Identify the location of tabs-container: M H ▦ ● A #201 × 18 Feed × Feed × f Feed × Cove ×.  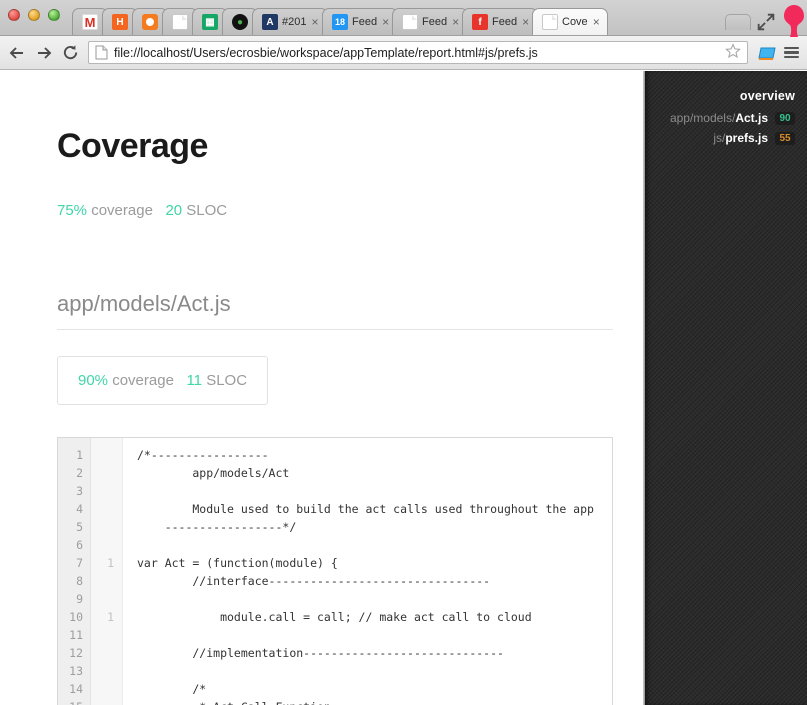
(340, 17).